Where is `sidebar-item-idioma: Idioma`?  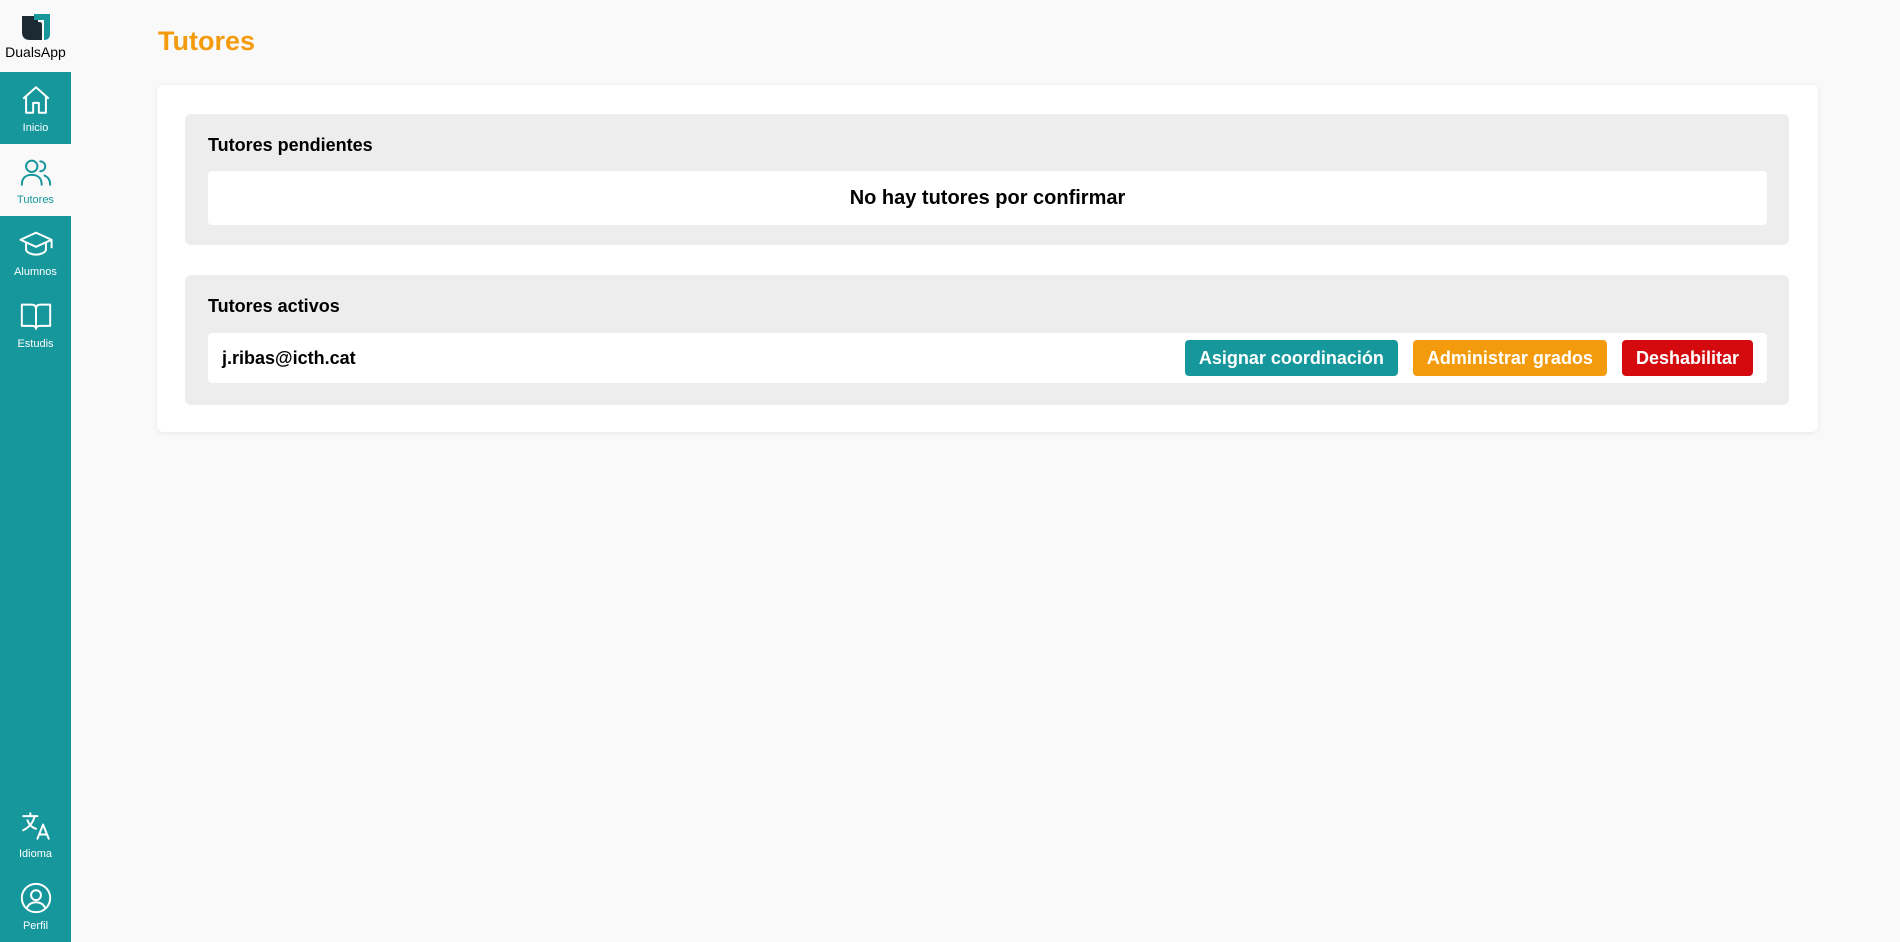 sidebar-item-idioma: Idioma is located at coordinates (35, 834).